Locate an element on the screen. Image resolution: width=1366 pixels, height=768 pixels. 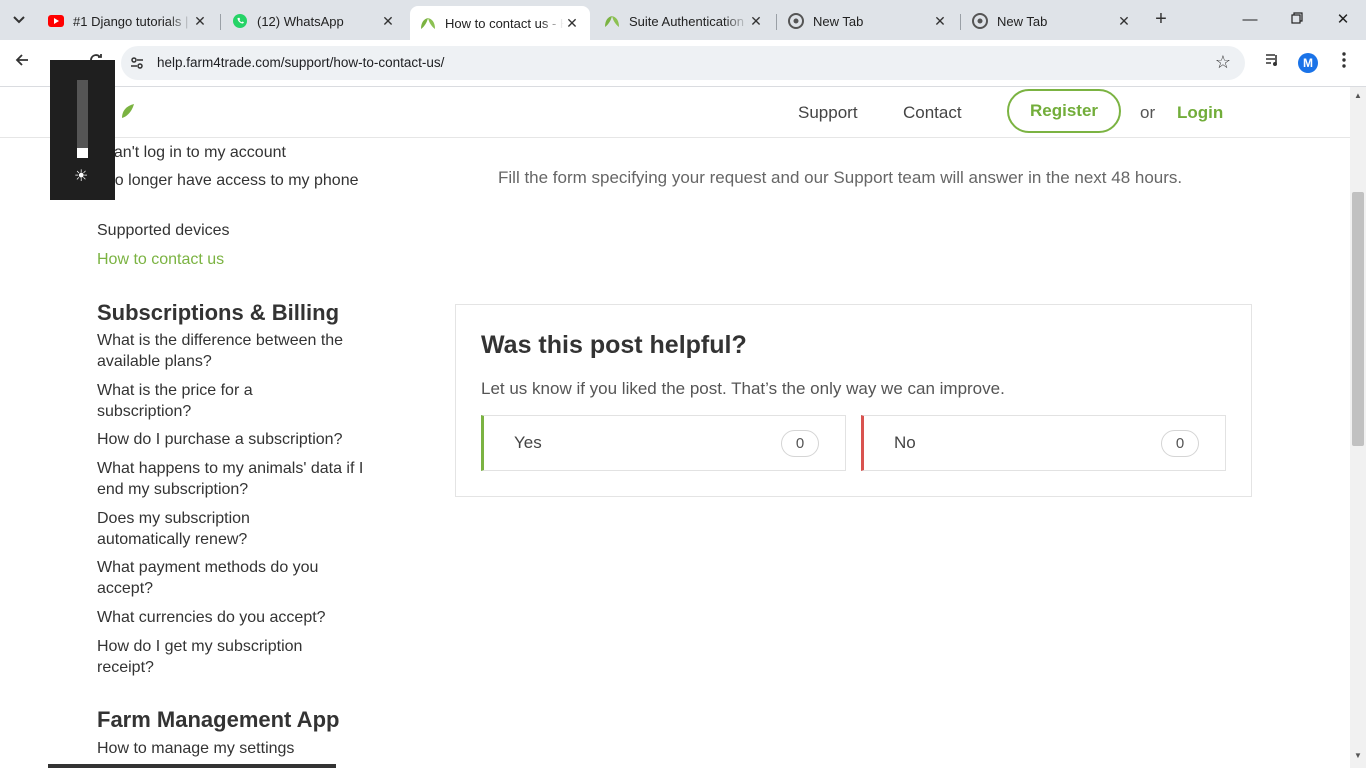
restore-icon is located at coordinates (1297, 20).